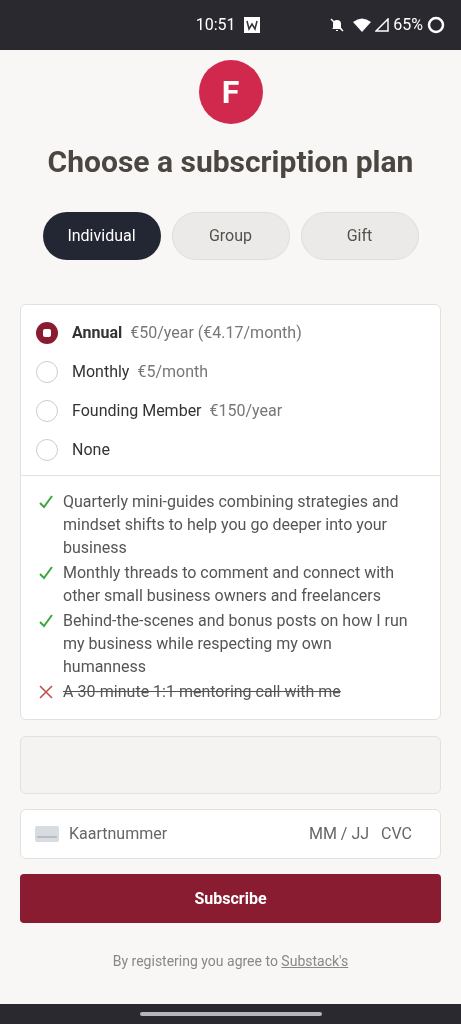 This screenshot has height=1024, width=461. I want to click on feature-text: A 30-minute 1:1 mentoring call with me, so click(202, 692).